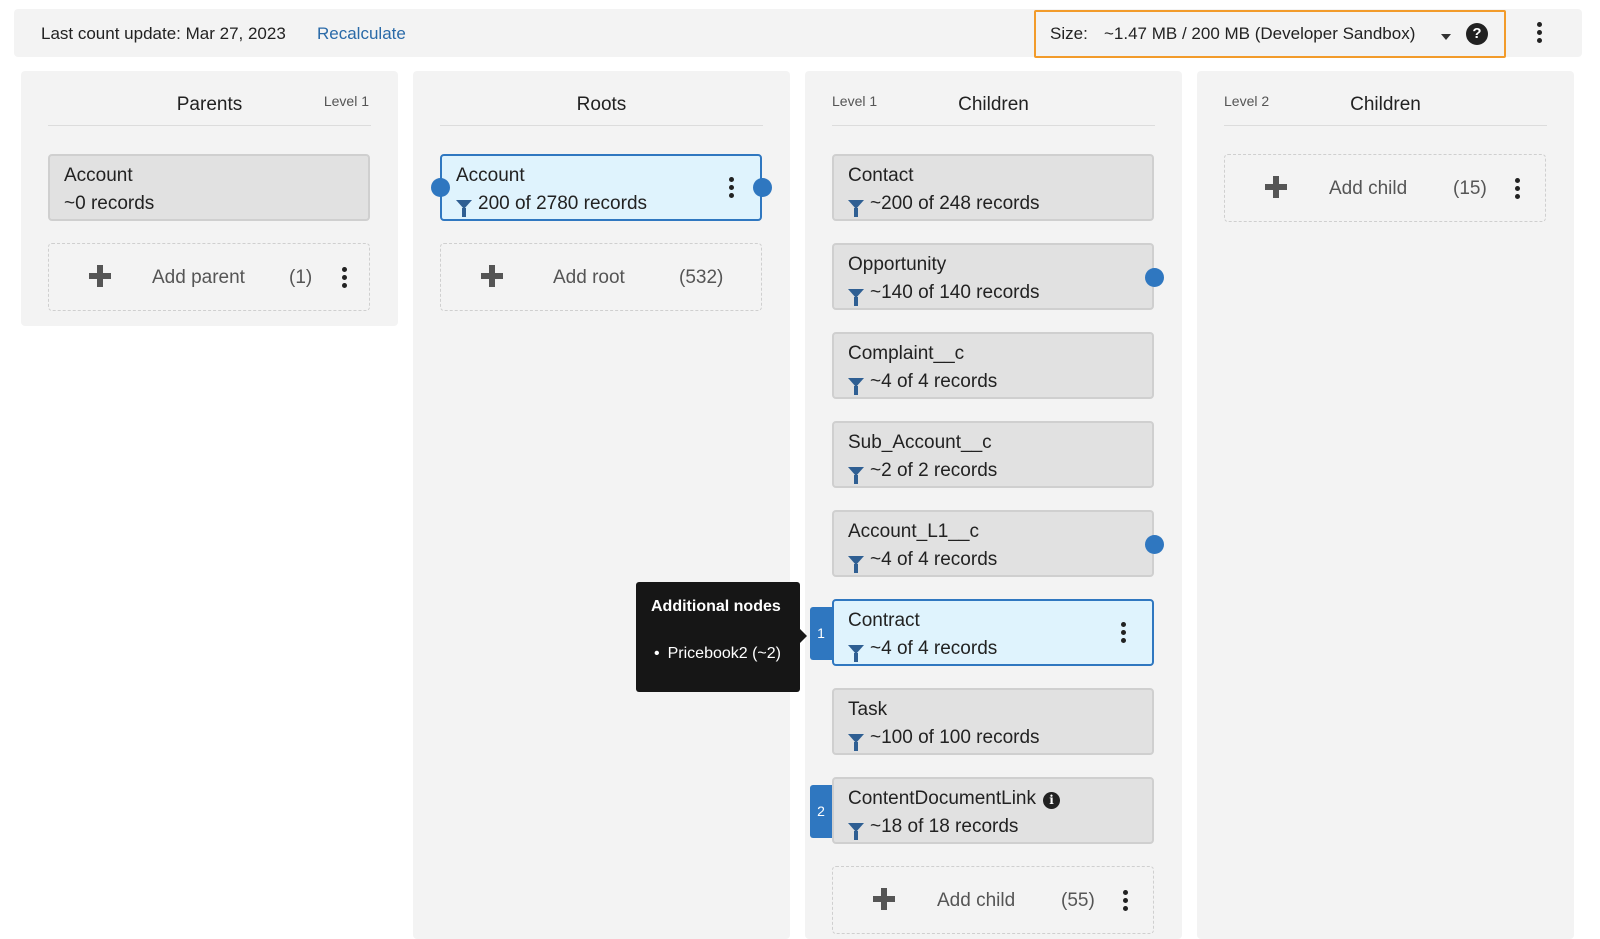 Image resolution: width=1600 pixels, height=939 pixels. What do you see at coordinates (589, 278) in the screenshot?
I see `add-root-button: Add root` at bounding box center [589, 278].